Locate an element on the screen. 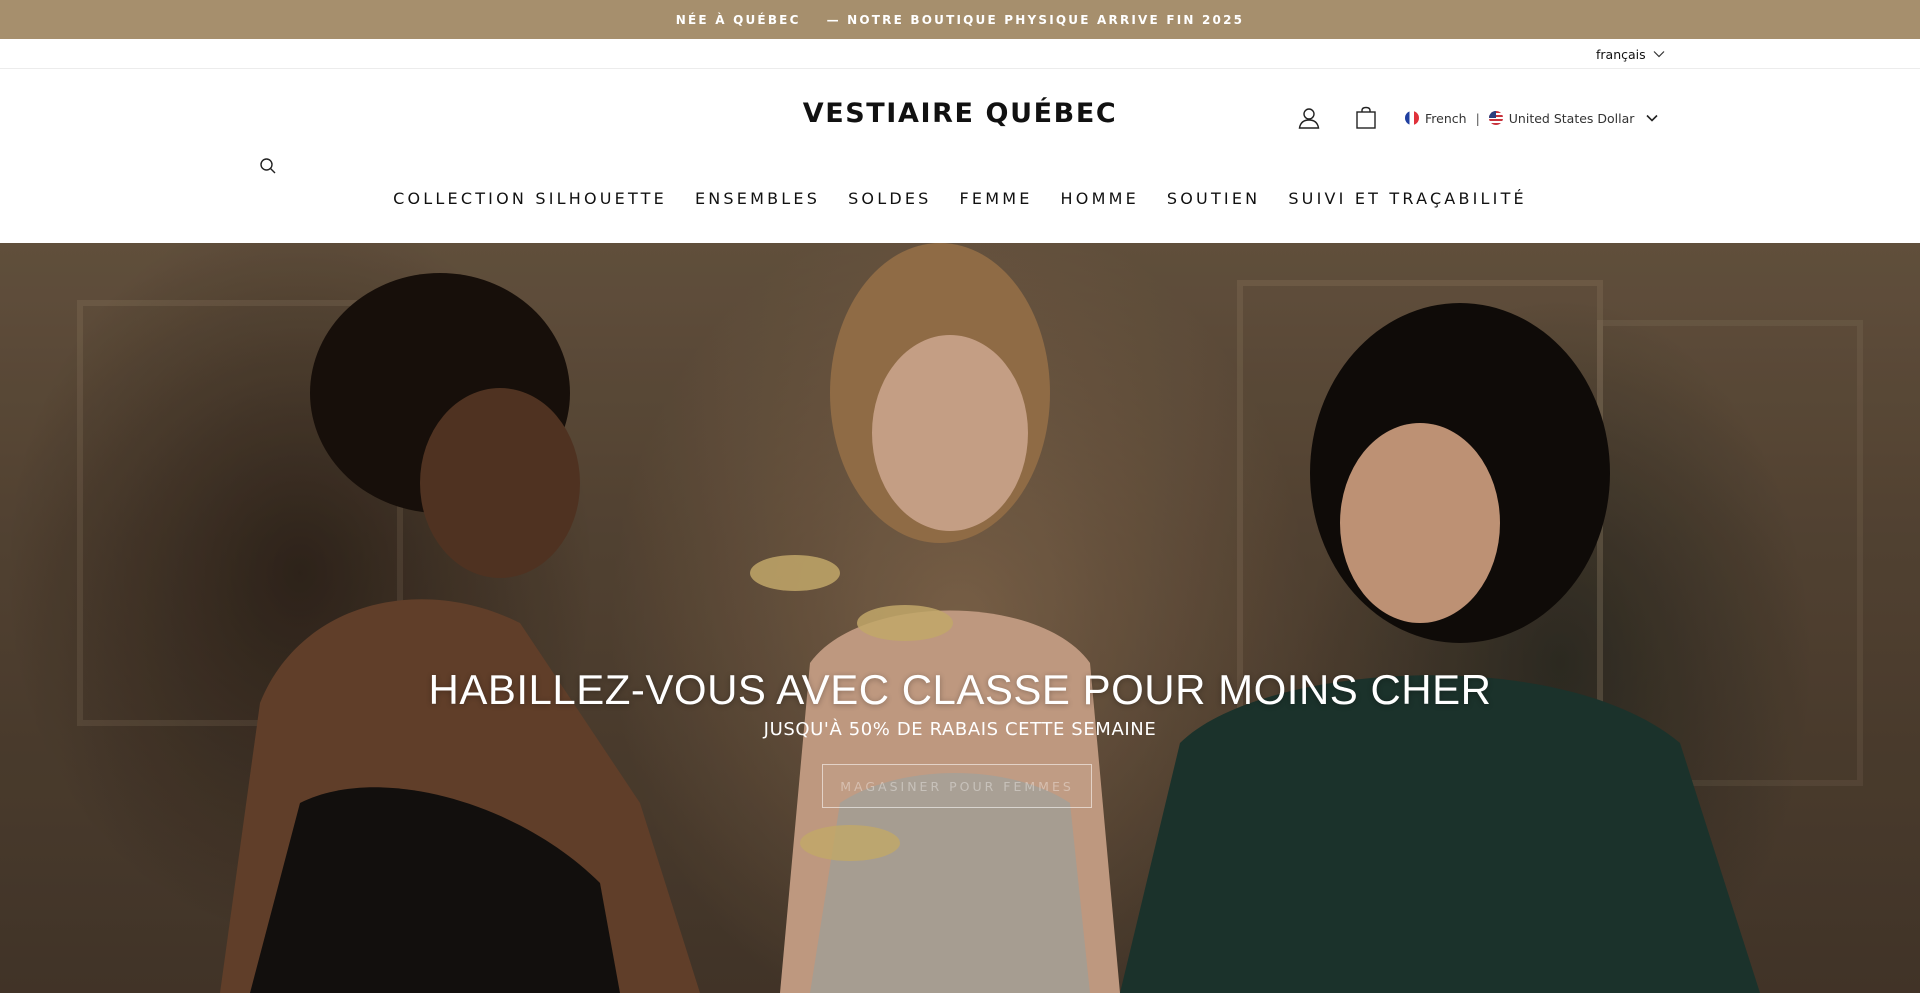  nav-item-soldes: SOLDES is located at coordinates (889, 198).